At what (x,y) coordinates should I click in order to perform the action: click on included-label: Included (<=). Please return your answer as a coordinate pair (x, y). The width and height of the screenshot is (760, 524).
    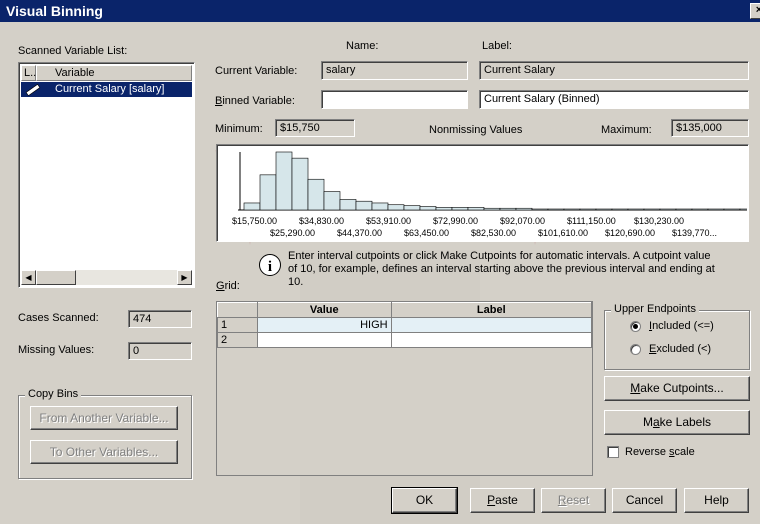
    Looking at the image, I should click on (681, 326).